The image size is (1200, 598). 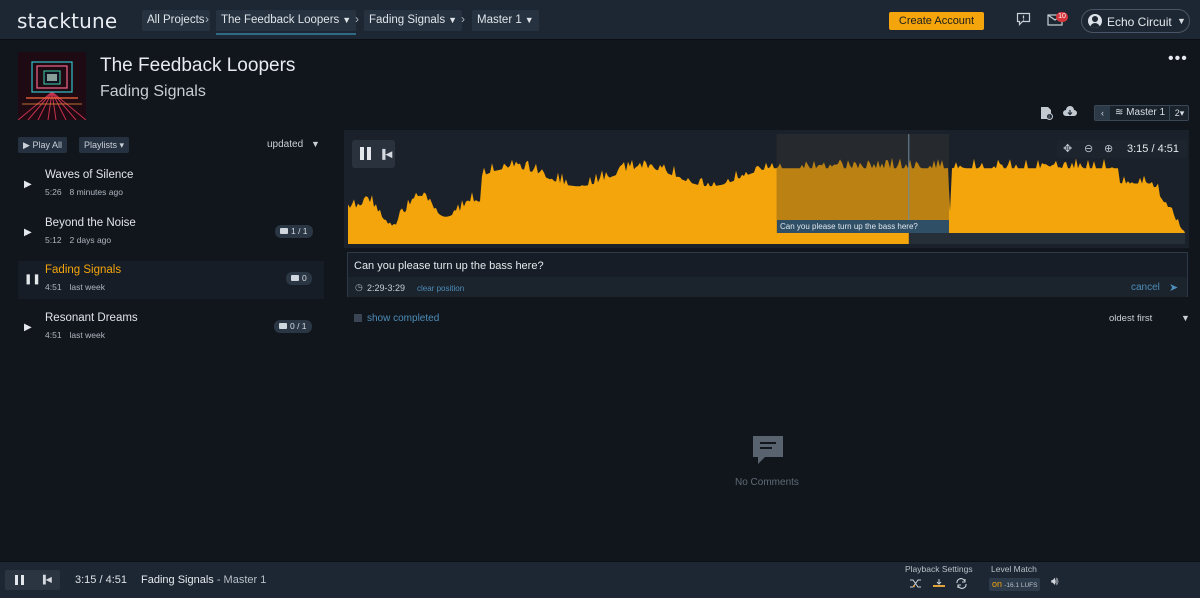 What do you see at coordinates (396, 318) in the screenshot?
I see `show-completed-toggle: show completed` at bounding box center [396, 318].